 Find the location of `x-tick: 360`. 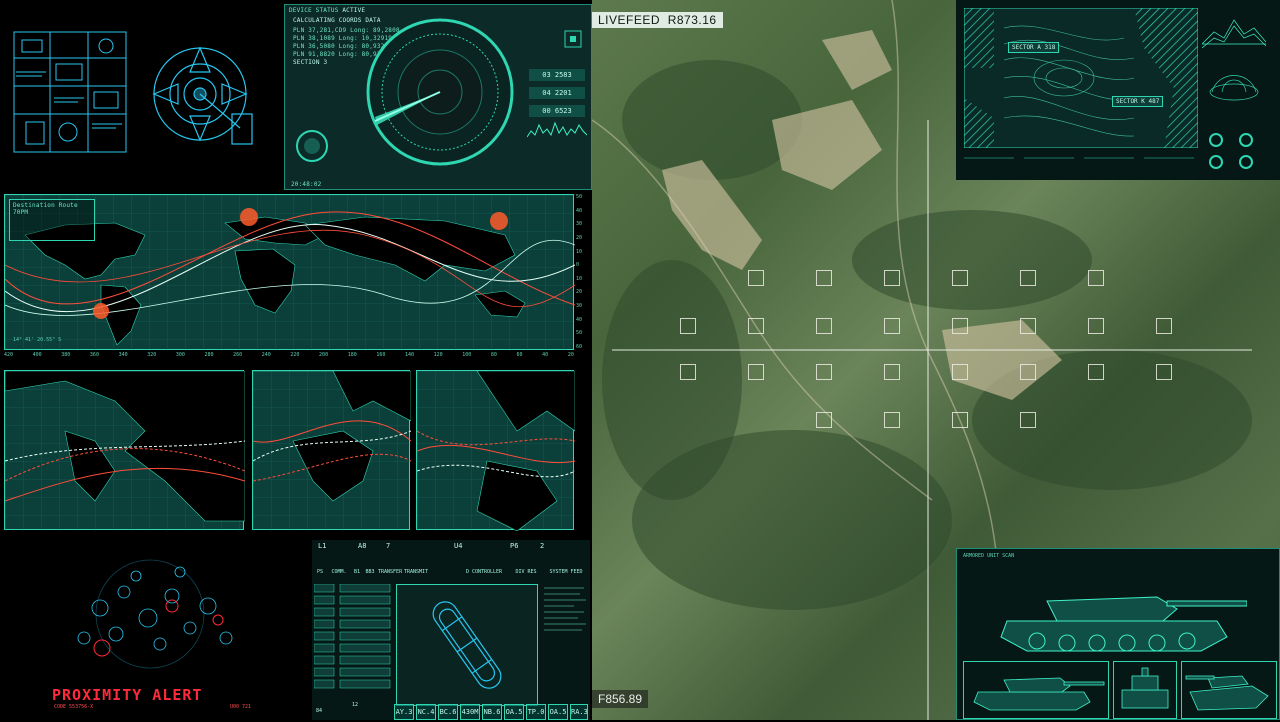

x-tick: 360 is located at coordinates (94, 355).